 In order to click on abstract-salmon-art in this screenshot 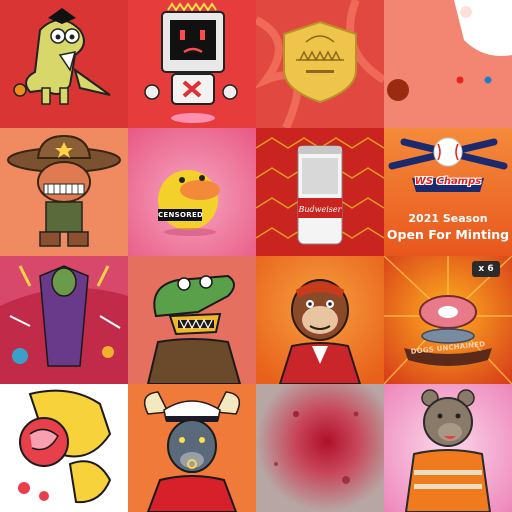, I will do `click(448, 64)`.